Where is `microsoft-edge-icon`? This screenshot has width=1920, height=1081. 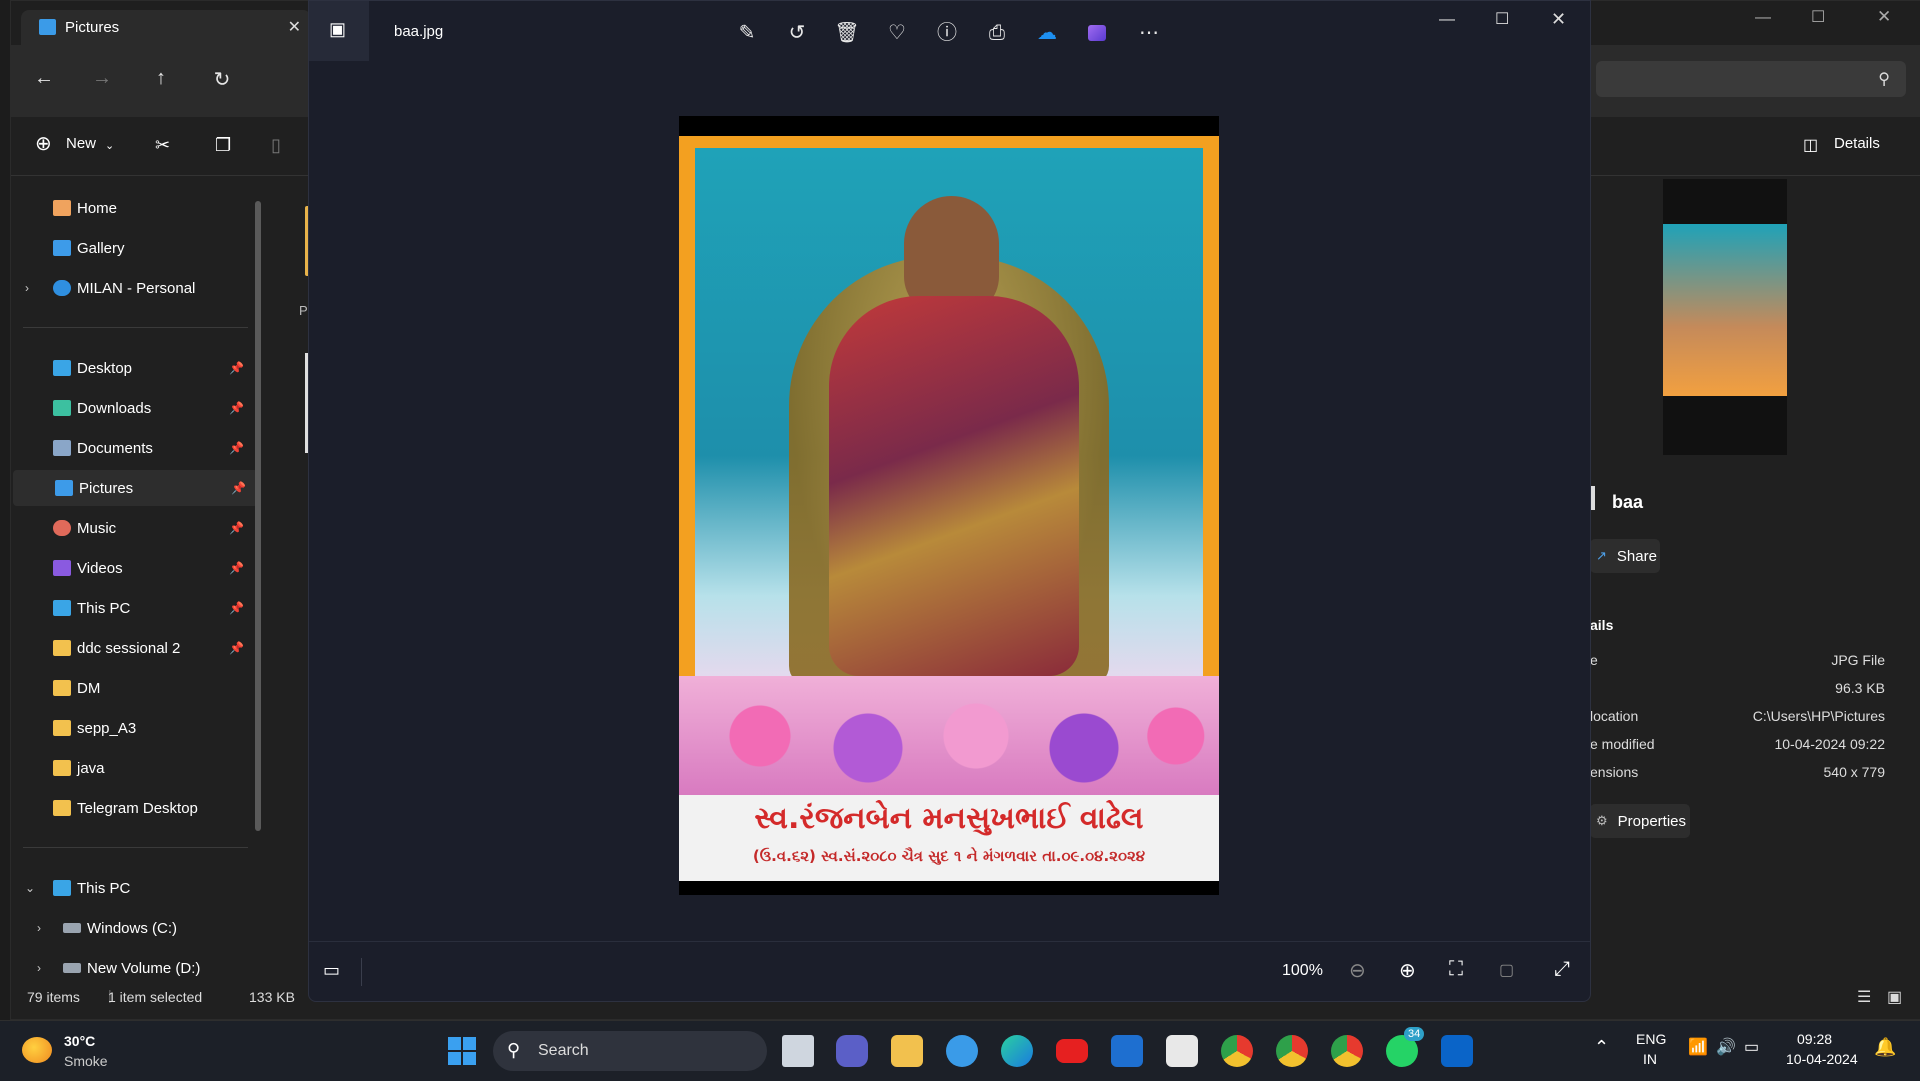 microsoft-edge-icon is located at coordinates (1017, 1051).